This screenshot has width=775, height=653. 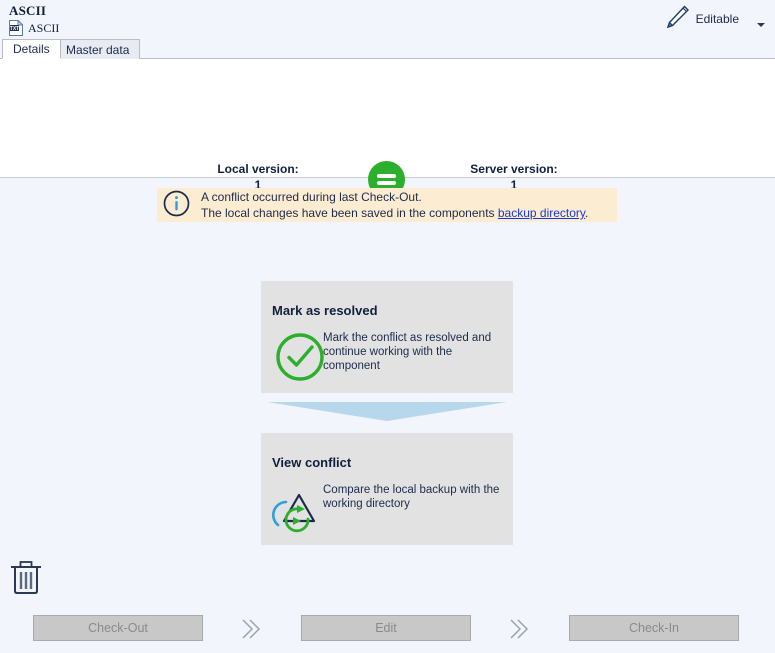 I want to click on view-conflict-title: View conflict, so click(x=312, y=462).